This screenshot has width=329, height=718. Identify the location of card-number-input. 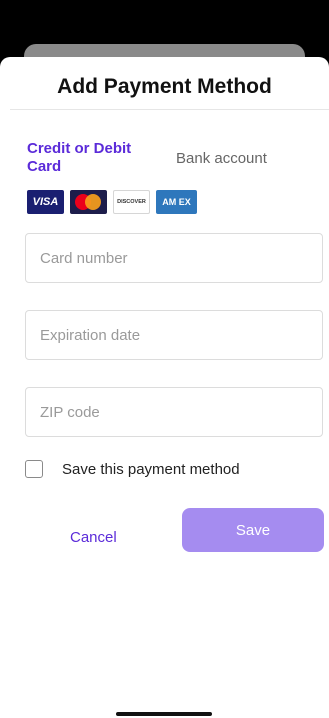
(174, 258).